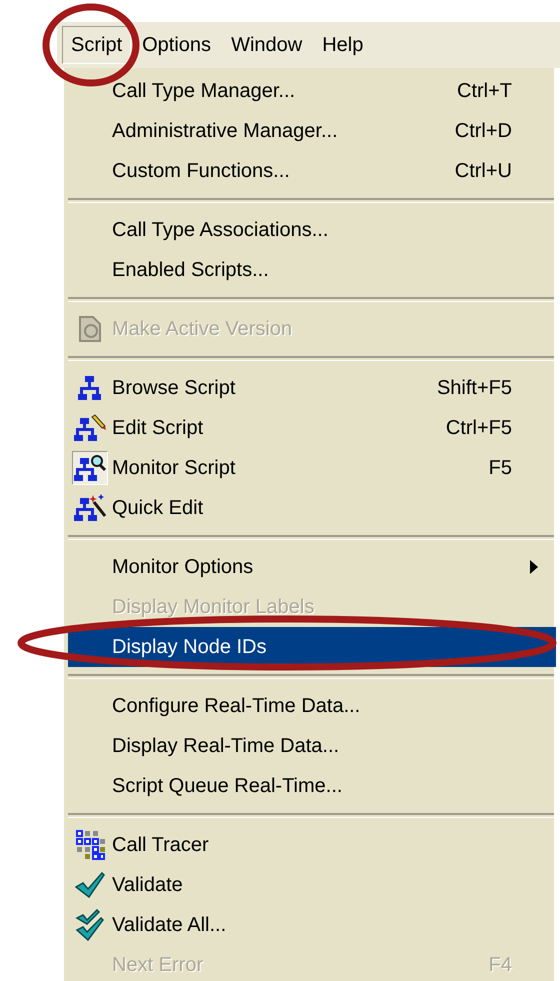  I want to click on shortcut-label: Ctrl+F5, so click(479, 428).